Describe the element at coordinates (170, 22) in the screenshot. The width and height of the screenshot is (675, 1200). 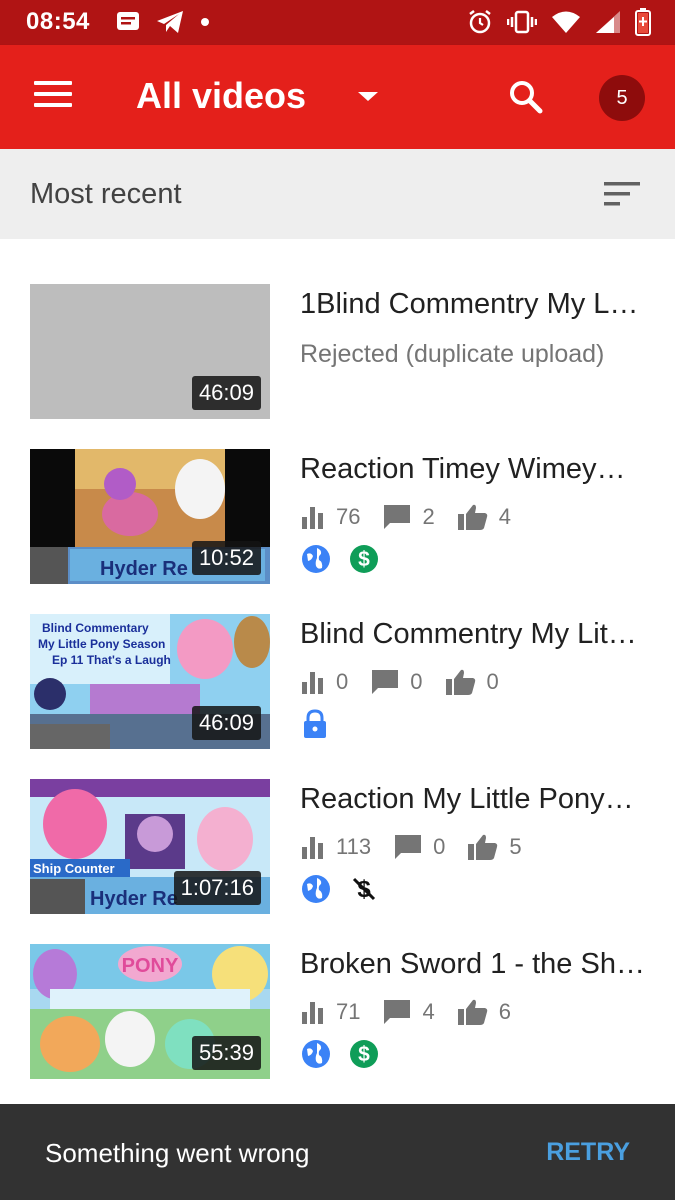
I see `telegram-notification-icon` at that location.